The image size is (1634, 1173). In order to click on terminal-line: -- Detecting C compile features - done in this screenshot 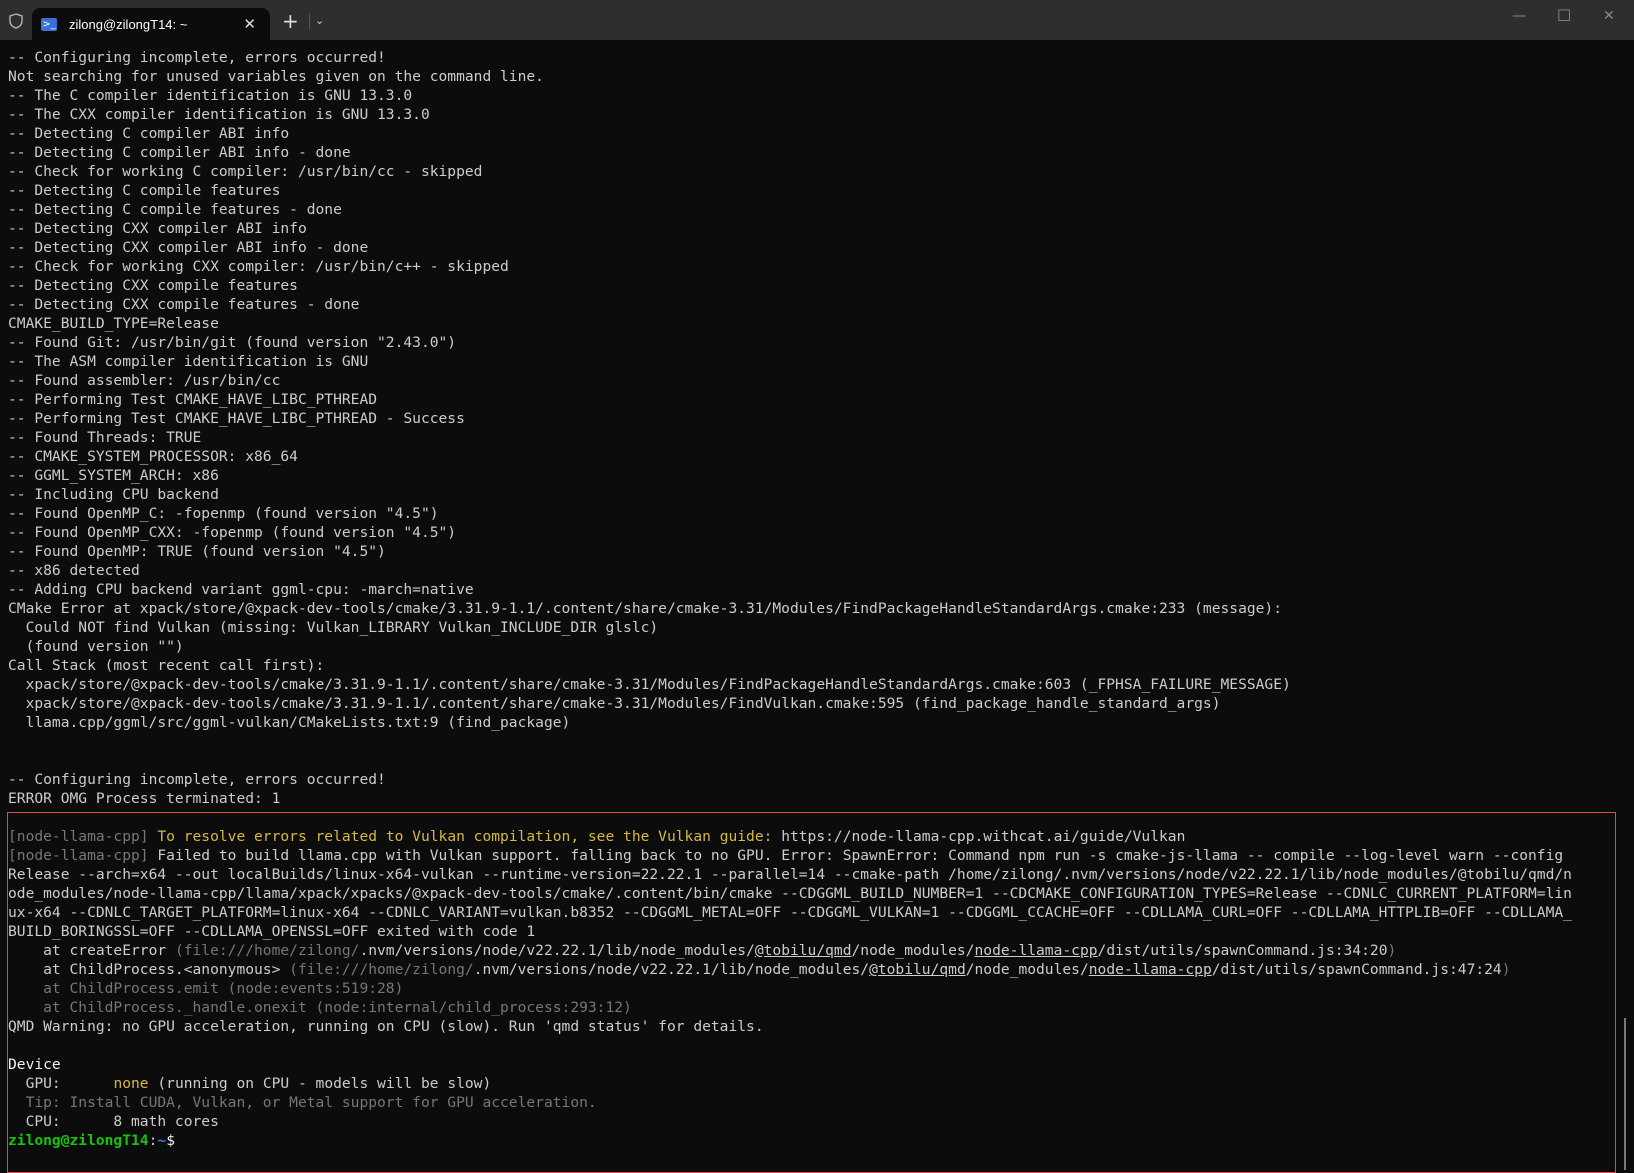, I will do `click(790, 209)`.